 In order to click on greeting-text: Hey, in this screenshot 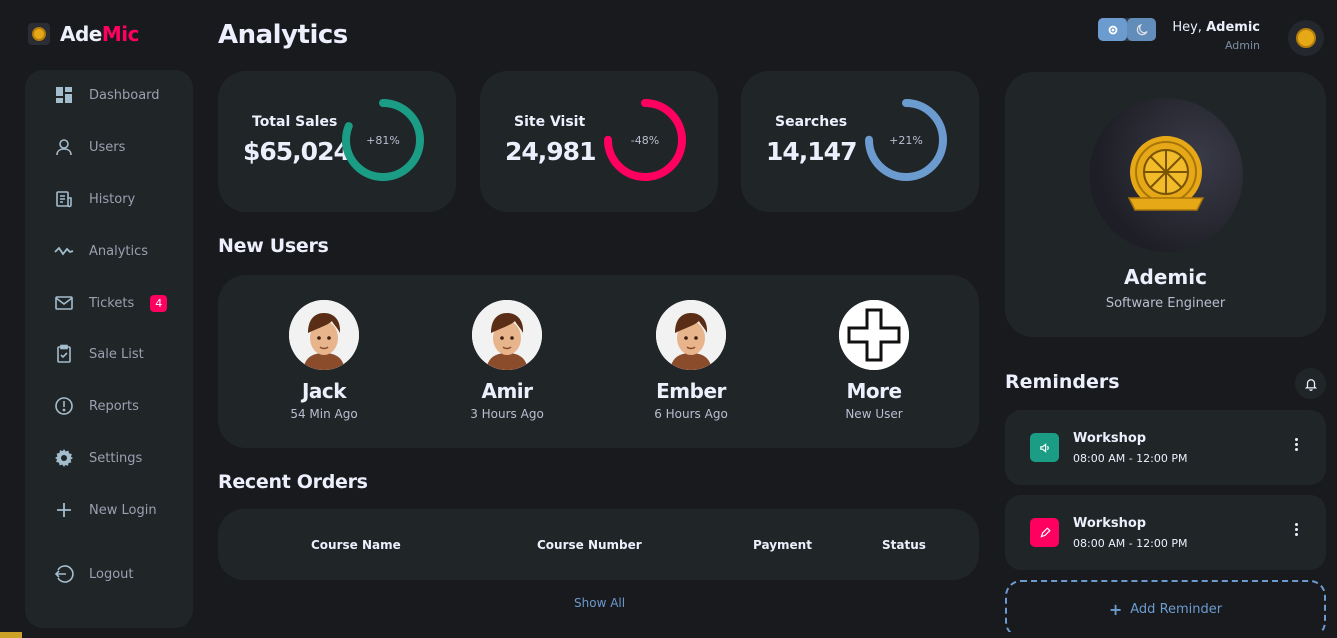, I will do `click(1187, 27)`.